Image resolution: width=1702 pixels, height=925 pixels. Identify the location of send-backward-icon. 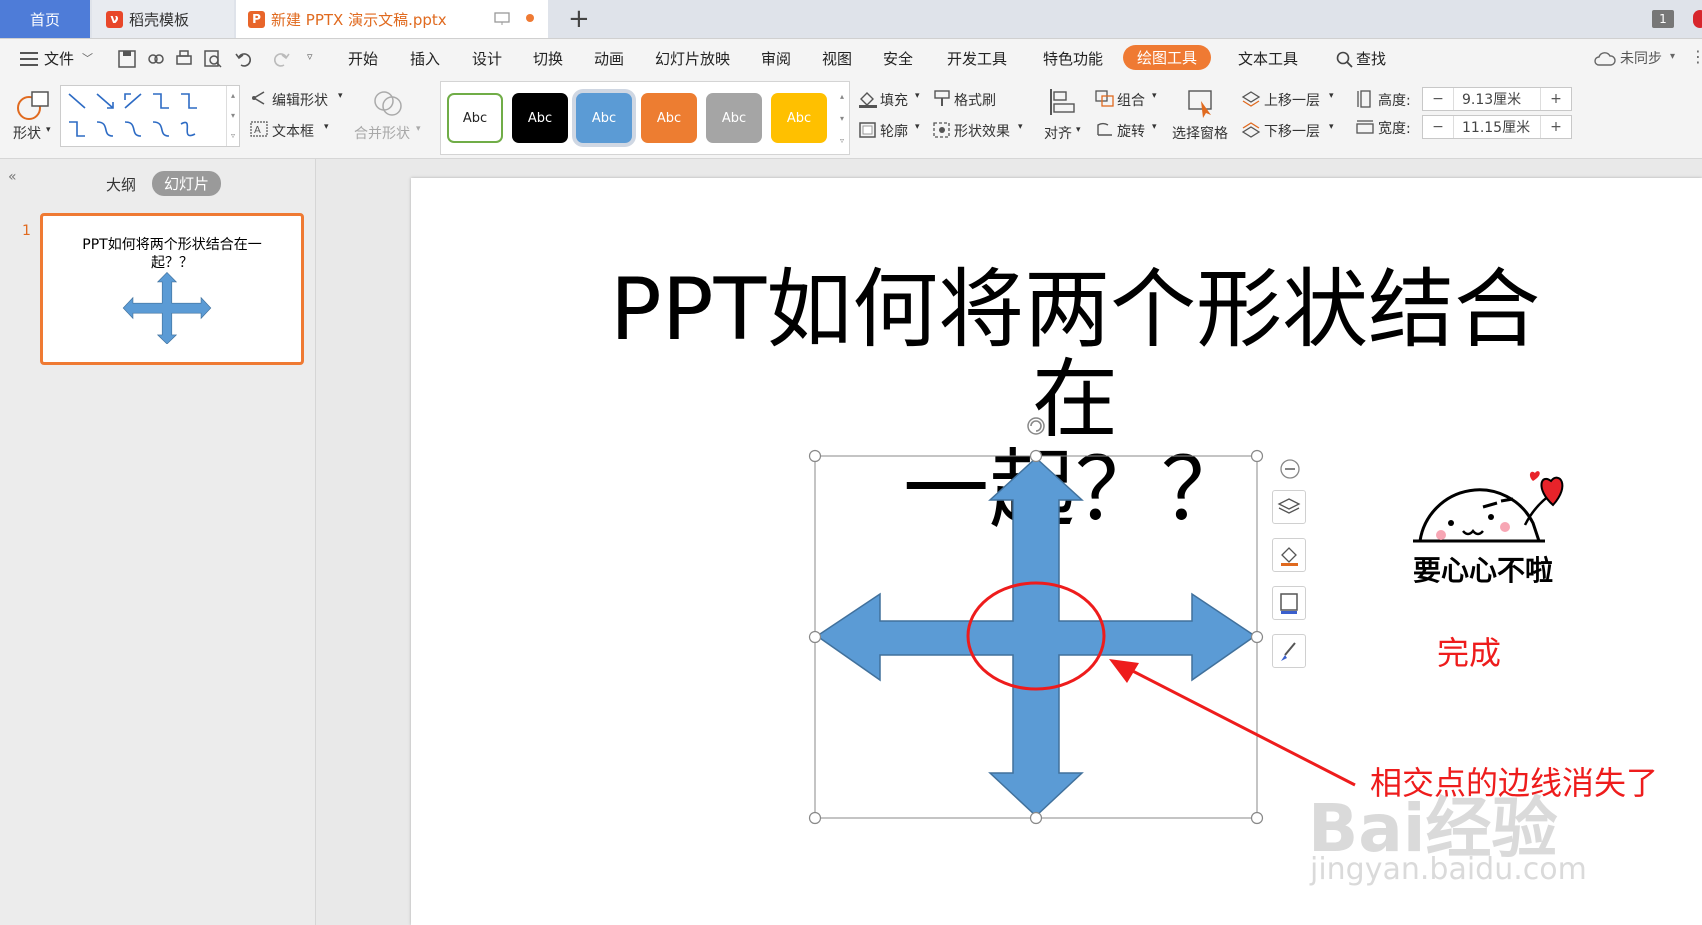
(1251, 130).